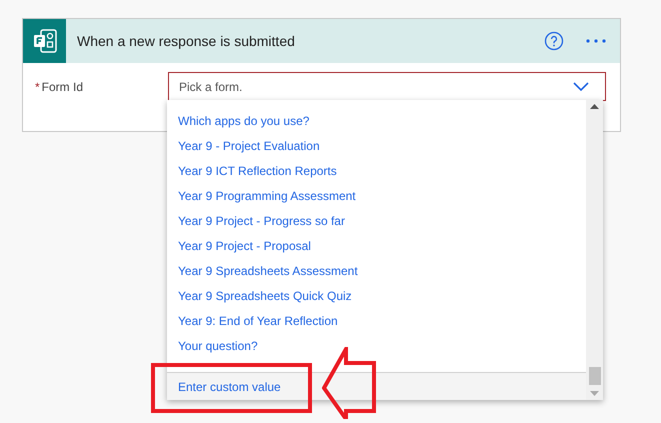 Image resolution: width=661 pixels, height=423 pixels. I want to click on scroll-up-icon, so click(594, 106).